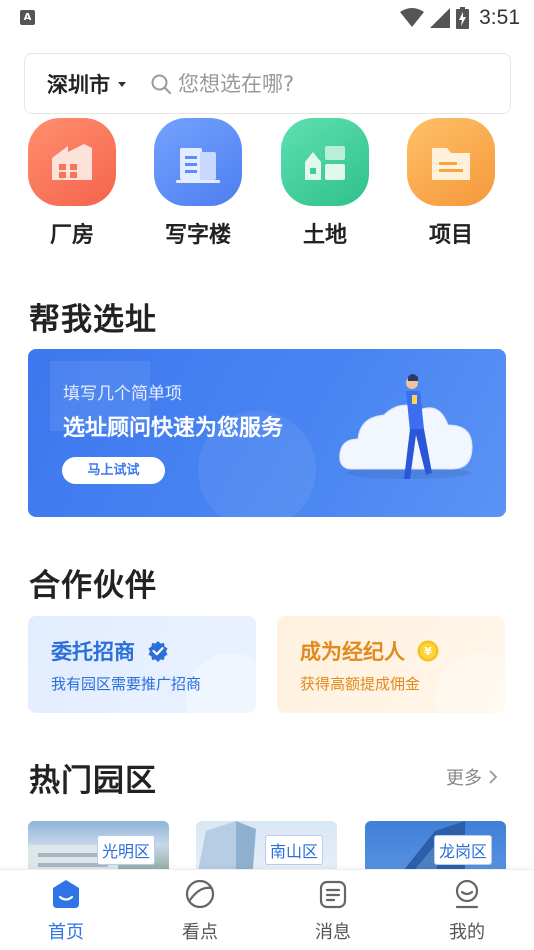 The width and height of the screenshot is (534, 950). What do you see at coordinates (200, 894) in the screenshot?
I see `discover-icon` at bounding box center [200, 894].